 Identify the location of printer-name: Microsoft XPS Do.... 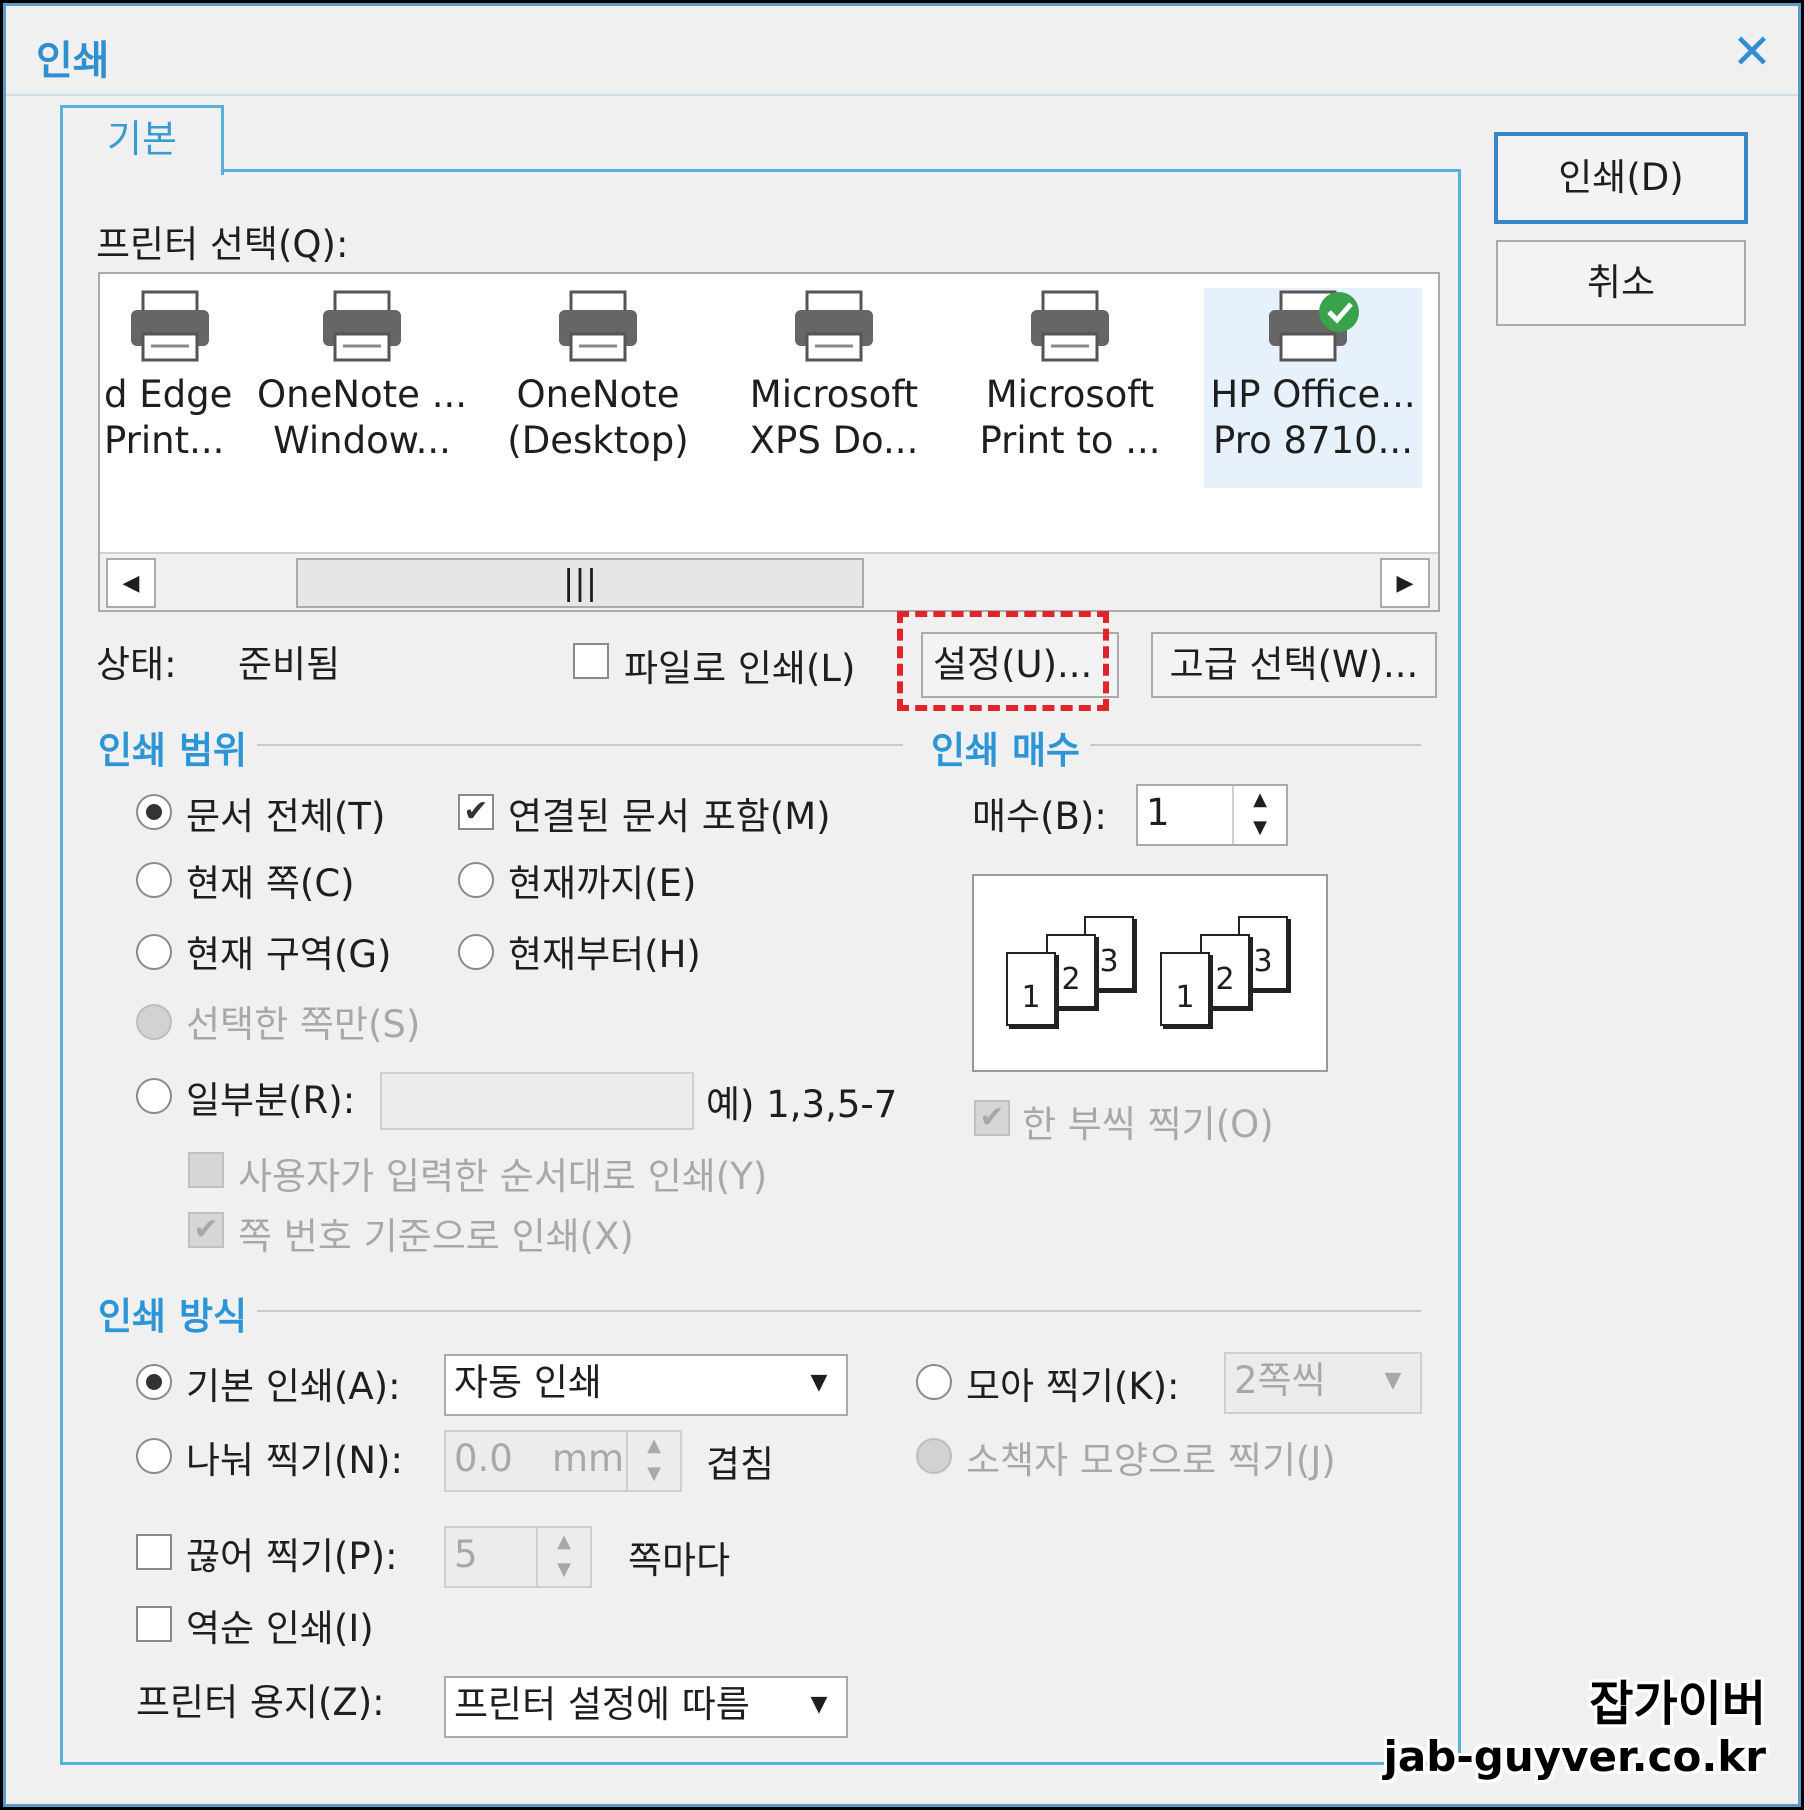
(834, 417).